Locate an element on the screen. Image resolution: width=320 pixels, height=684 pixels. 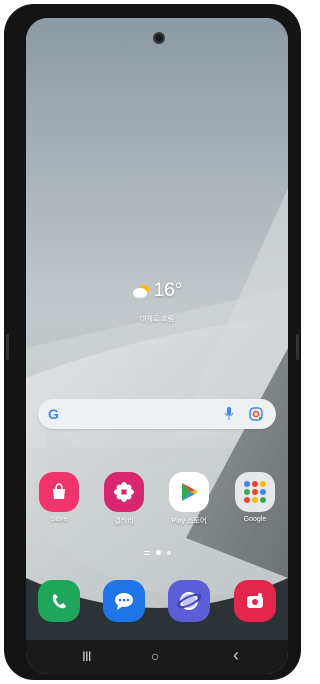
phone-icon is located at coordinates (59, 601).